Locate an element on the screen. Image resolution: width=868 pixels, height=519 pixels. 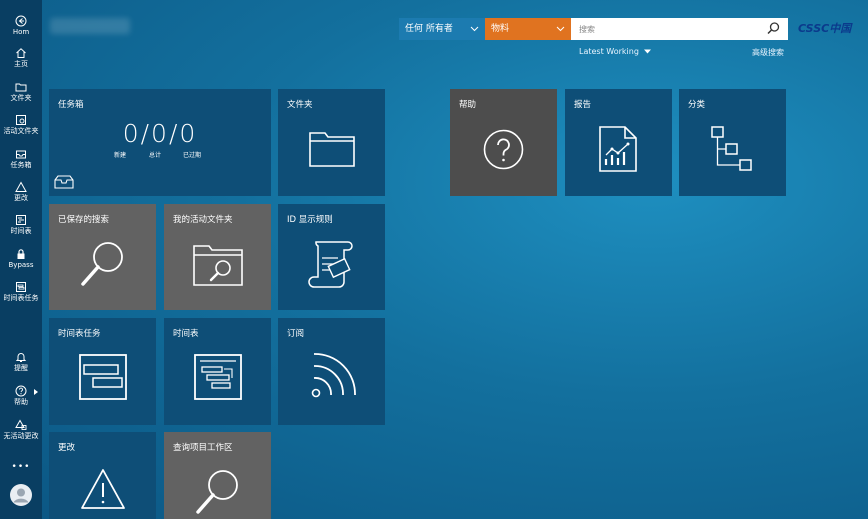
tile-title: 时间表任务 is located at coordinates (79, 334).